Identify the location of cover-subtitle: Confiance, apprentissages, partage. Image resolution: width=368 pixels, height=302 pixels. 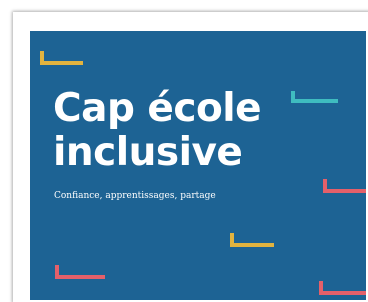
(135, 196).